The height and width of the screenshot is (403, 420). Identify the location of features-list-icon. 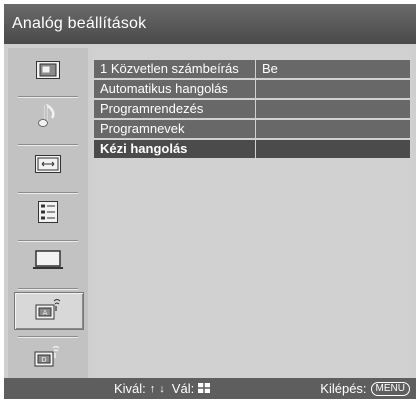
(48, 214).